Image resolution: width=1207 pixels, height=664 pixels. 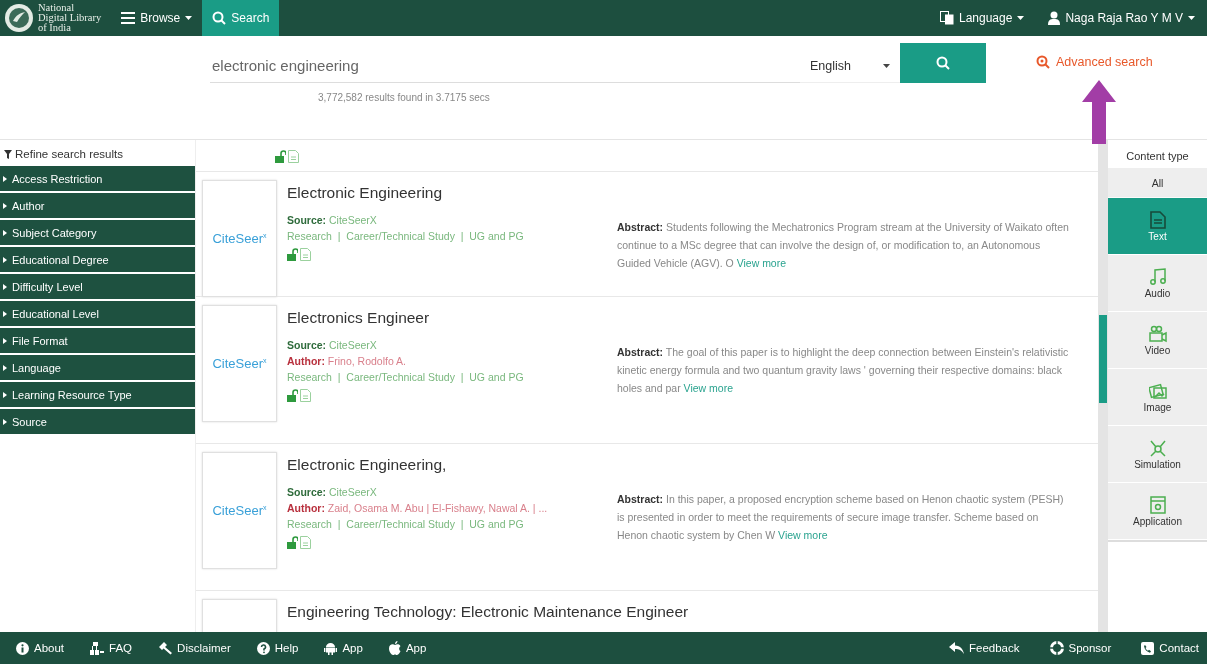 I want to click on results-count: 3,772,582 results found in 3.7175 secs, so click(x=404, y=97).